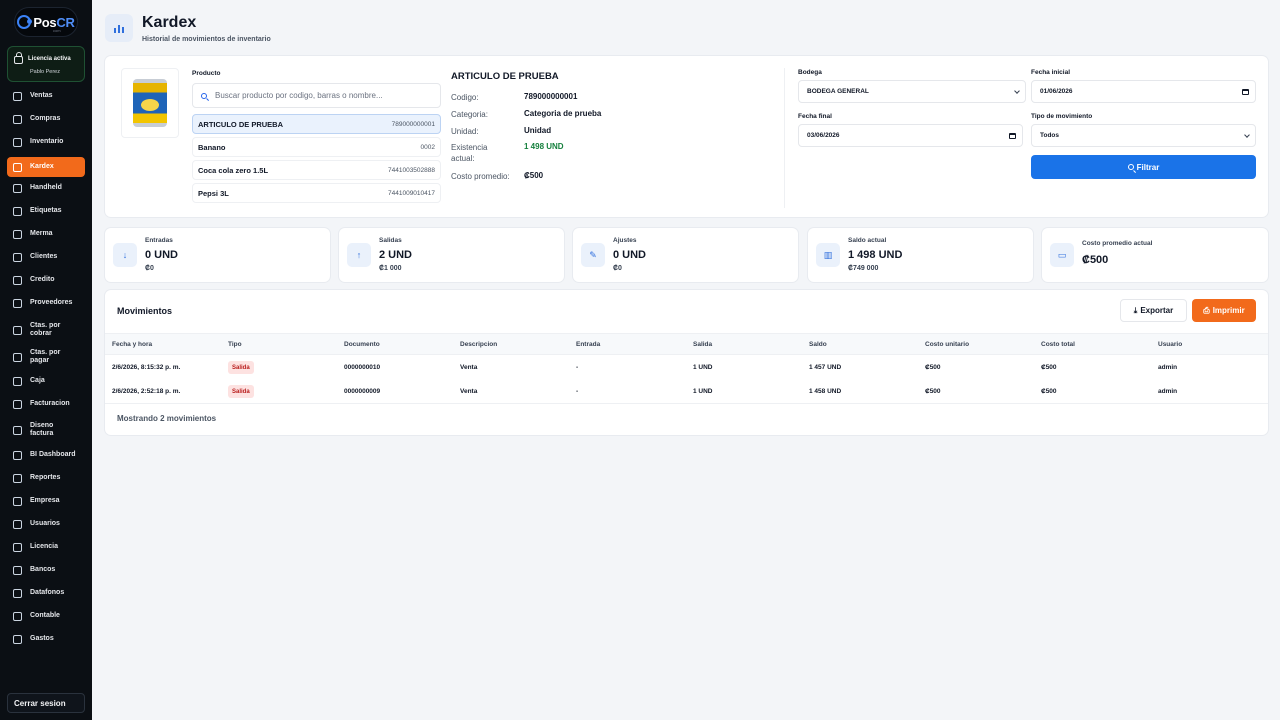 This screenshot has width=1280, height=720. What do you see at coordinates (912, 91) in the screenshot?
I see `bodega-select: BODEGA GENERAL` at bounding box center [912, 91].